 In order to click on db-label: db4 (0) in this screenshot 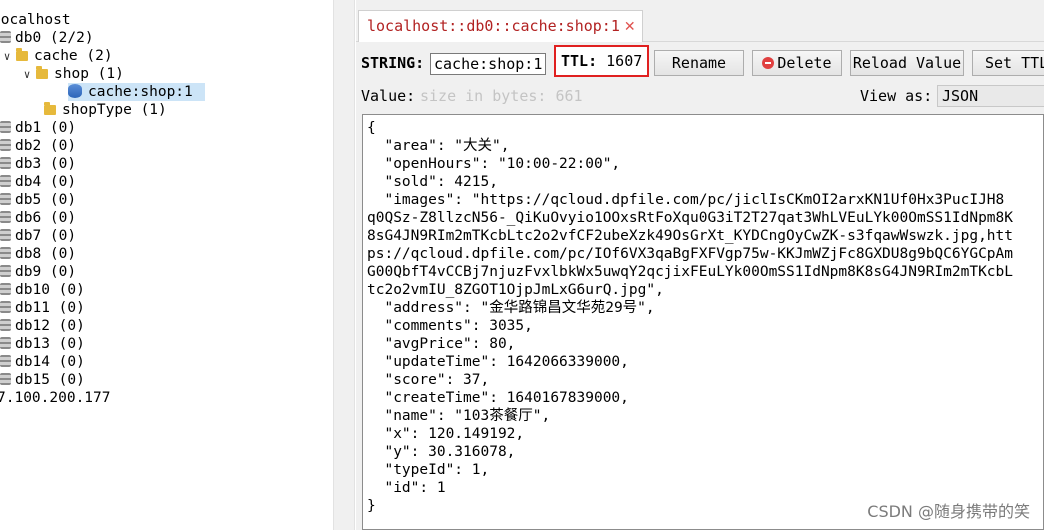, I will do `click(46, 182)`.